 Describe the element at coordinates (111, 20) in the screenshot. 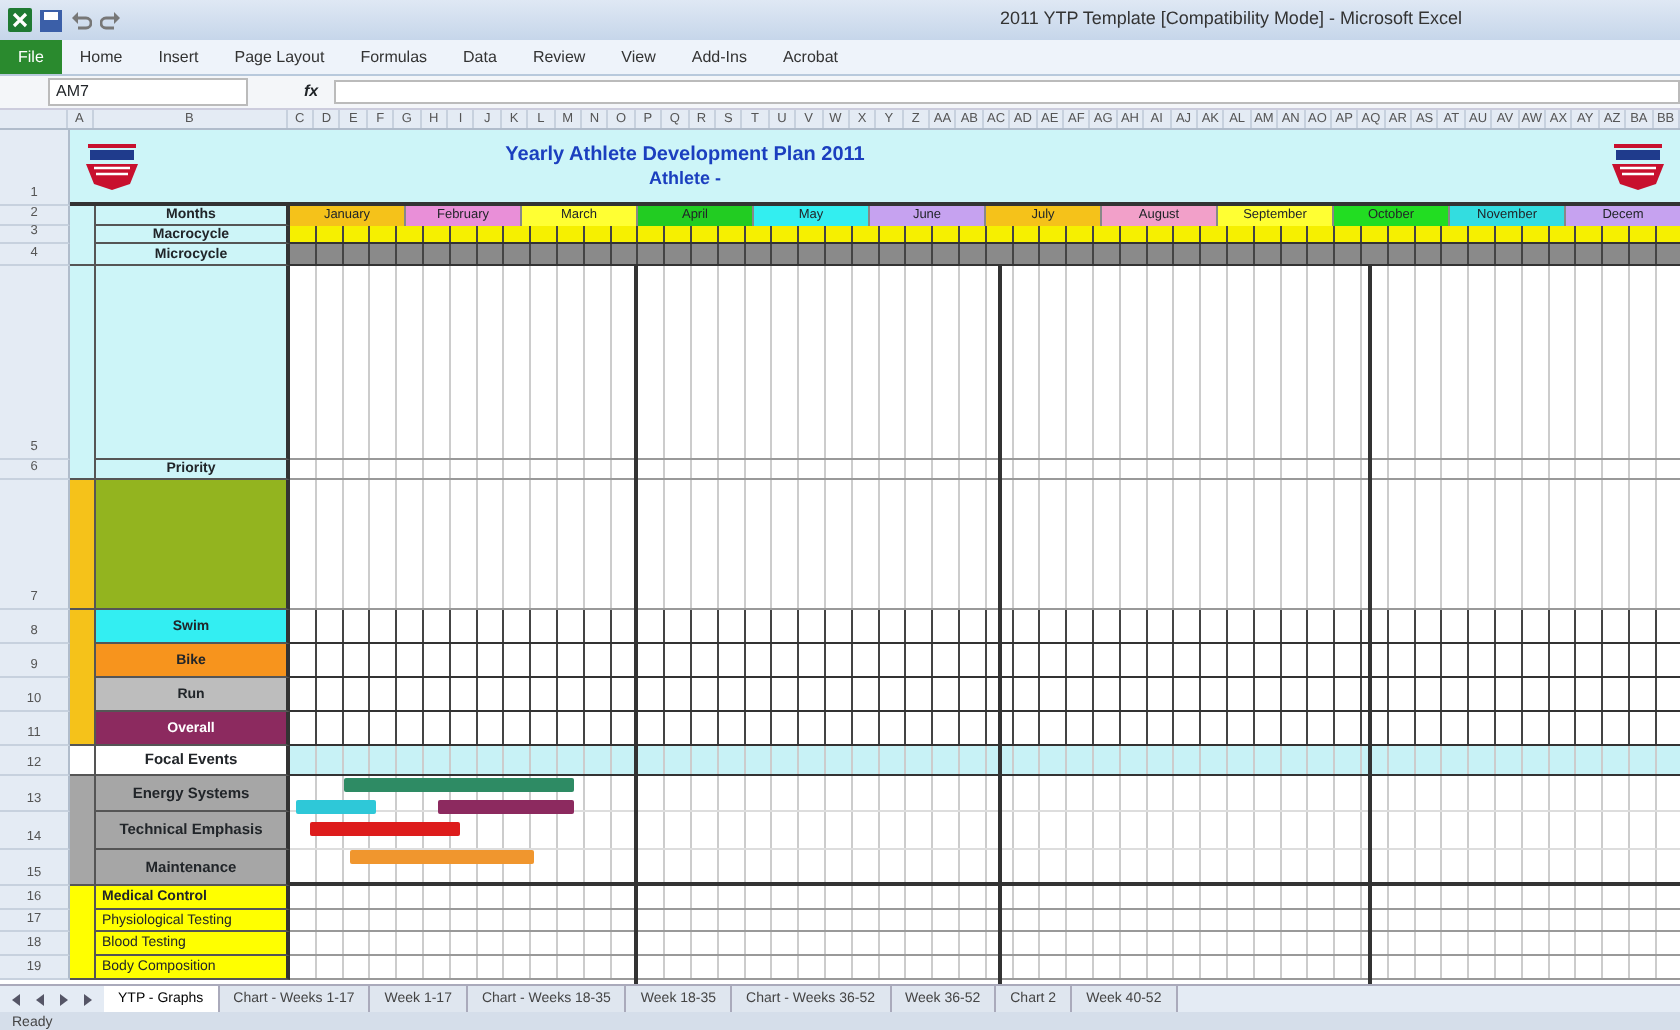

I see `redo-icon` at that location.